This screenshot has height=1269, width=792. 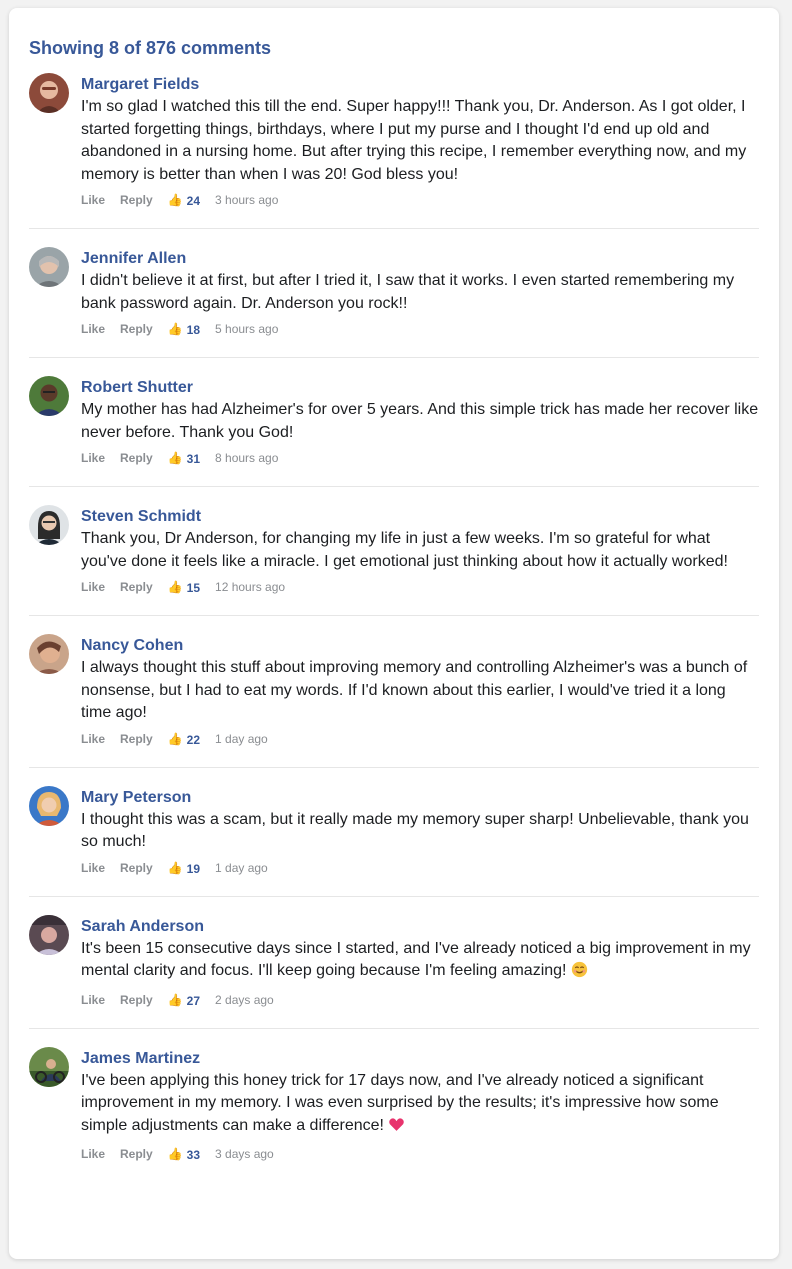 I want to click on smiling-face-emoji-icon, so click(x=579, y=973).